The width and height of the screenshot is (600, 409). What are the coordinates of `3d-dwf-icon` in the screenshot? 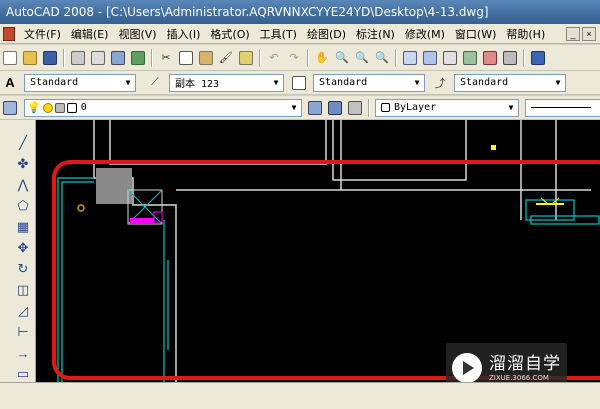 It's located at (138, 58).